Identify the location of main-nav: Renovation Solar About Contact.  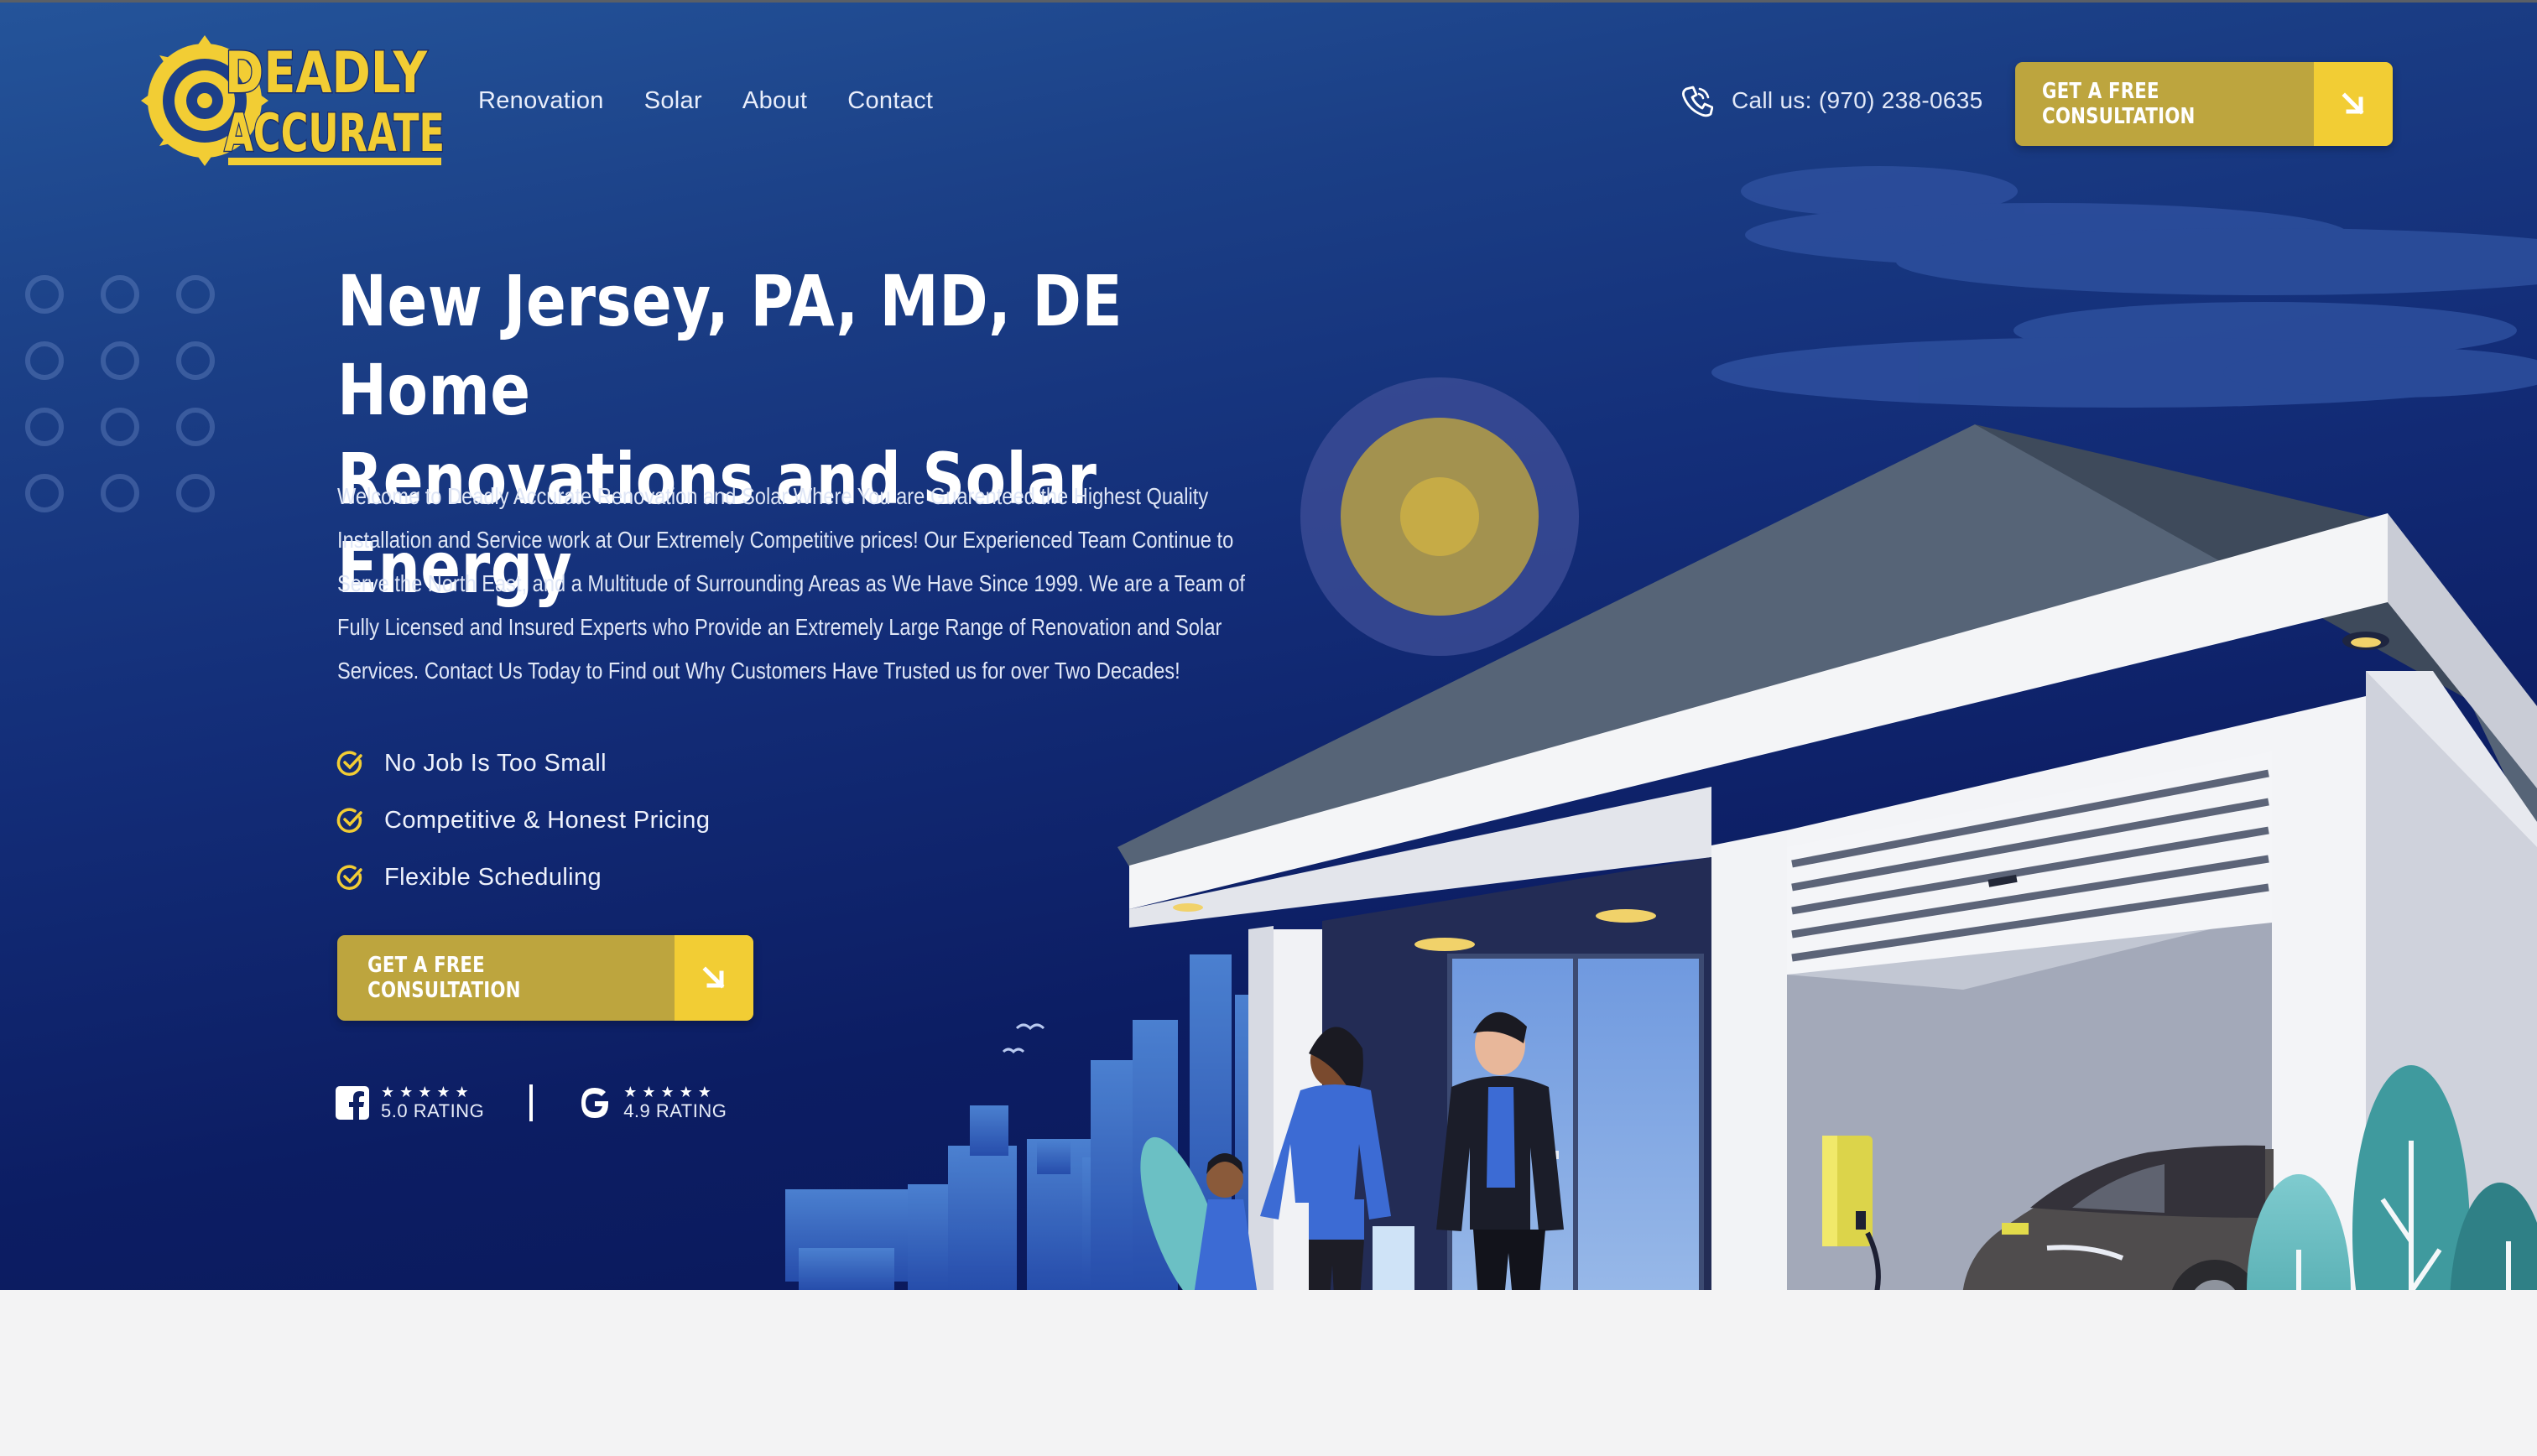
(705, 101).